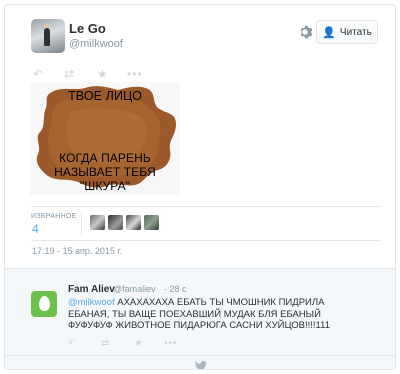 This screenshot has height=374, width=400. Describe the element at coordinates (77, 251) in the screenshot. I see `tweet-timestamp: 17:19 - 15 апр. 2015 г.` at that location.